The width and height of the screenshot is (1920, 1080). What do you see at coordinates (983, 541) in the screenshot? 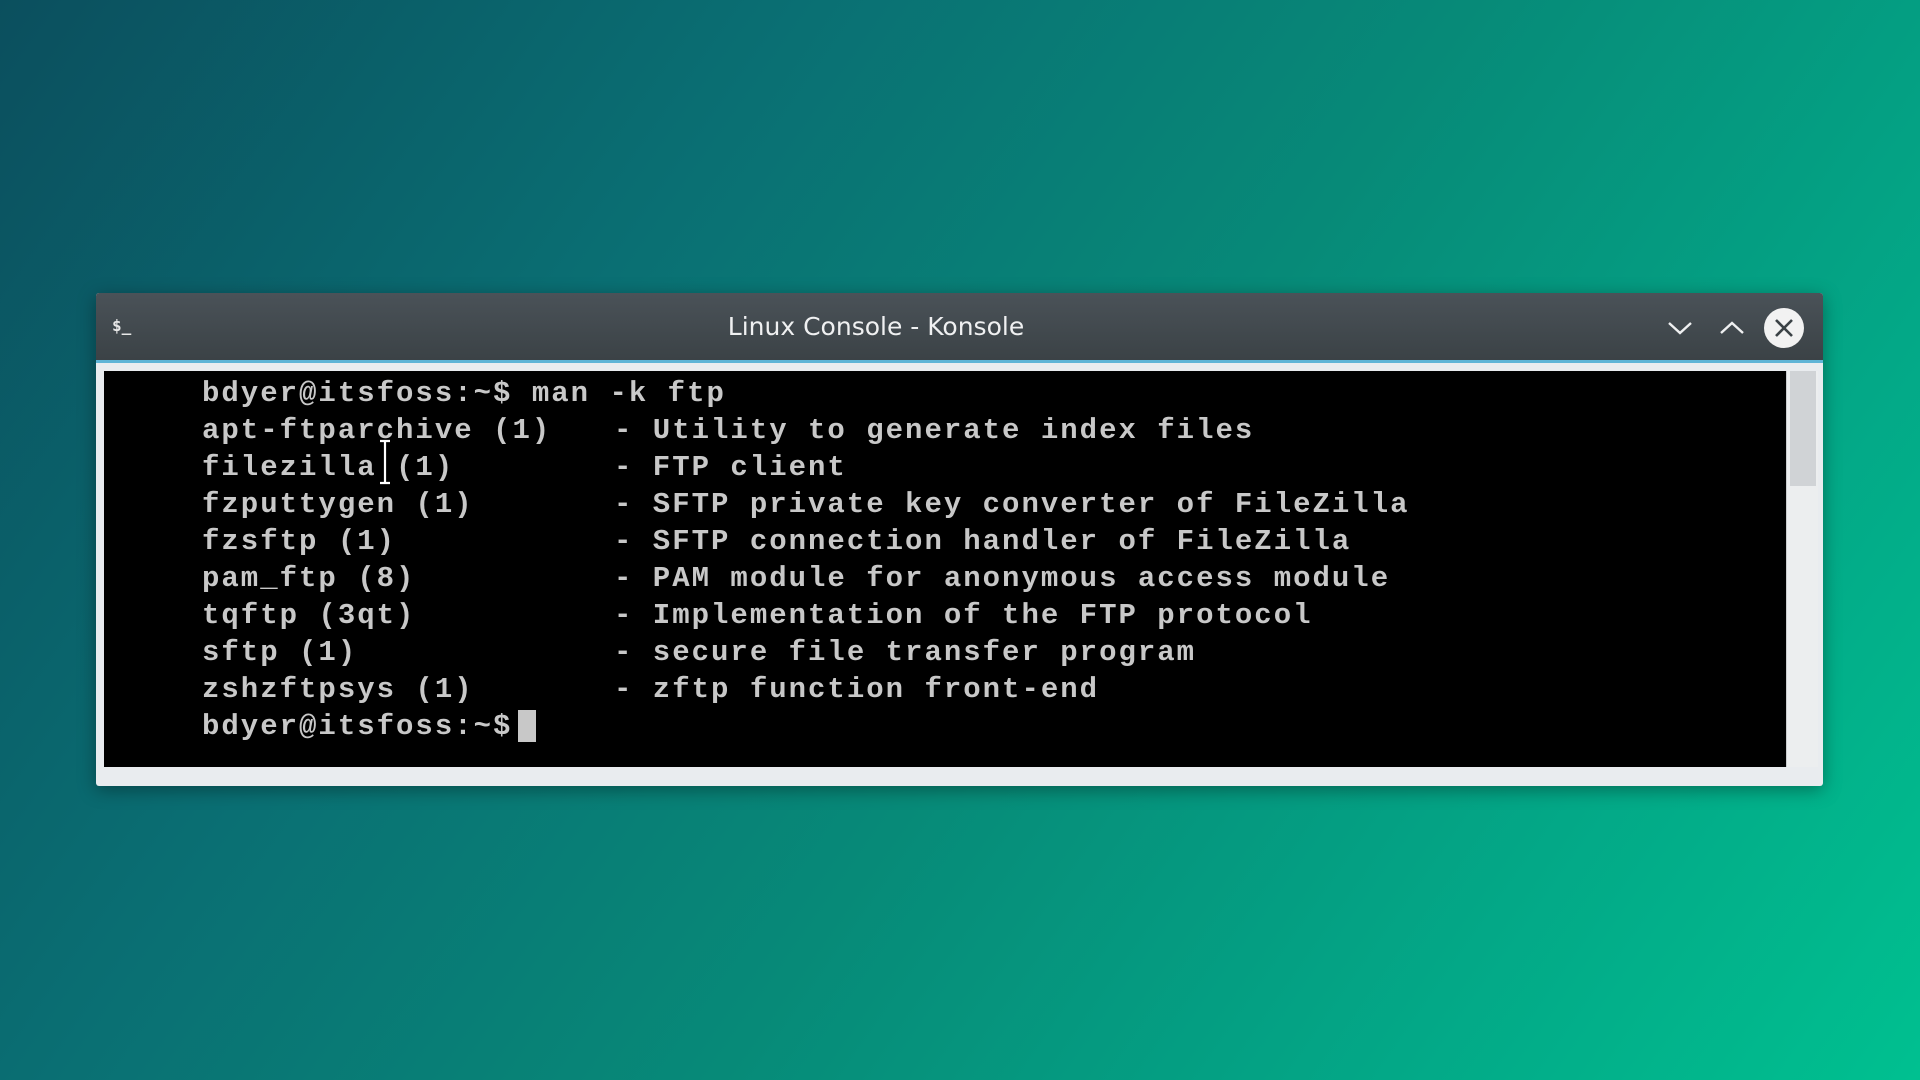
I see `result-desc: - SFTP connection handler of FileZilla` at bounding box center [983, 541].